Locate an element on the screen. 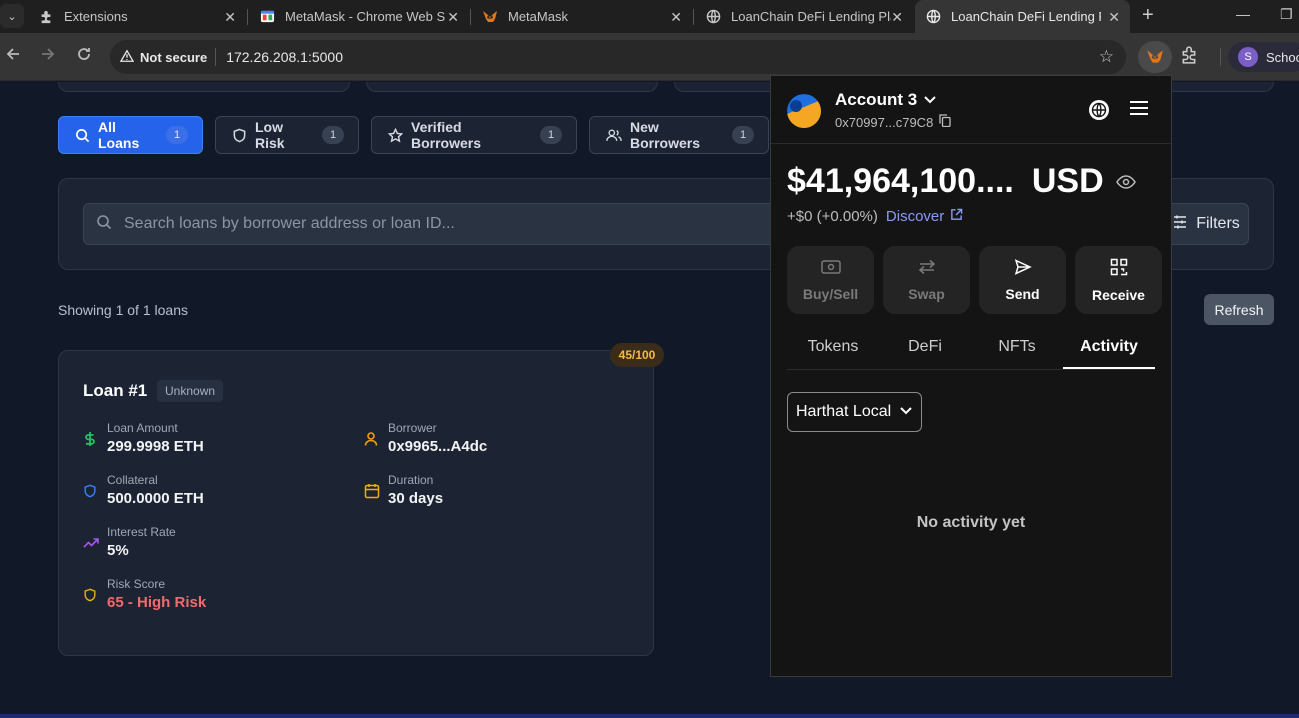 The width and height of the screenshot is (1299, 718). filter-all-loans: All Loans 1 is located at coordinates (130, 135).